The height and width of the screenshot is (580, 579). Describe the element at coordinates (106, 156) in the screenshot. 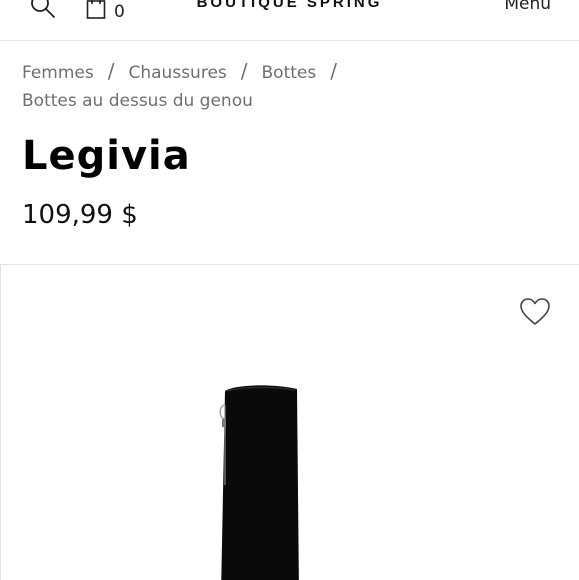

I see `product-title: Legivia` at that location.